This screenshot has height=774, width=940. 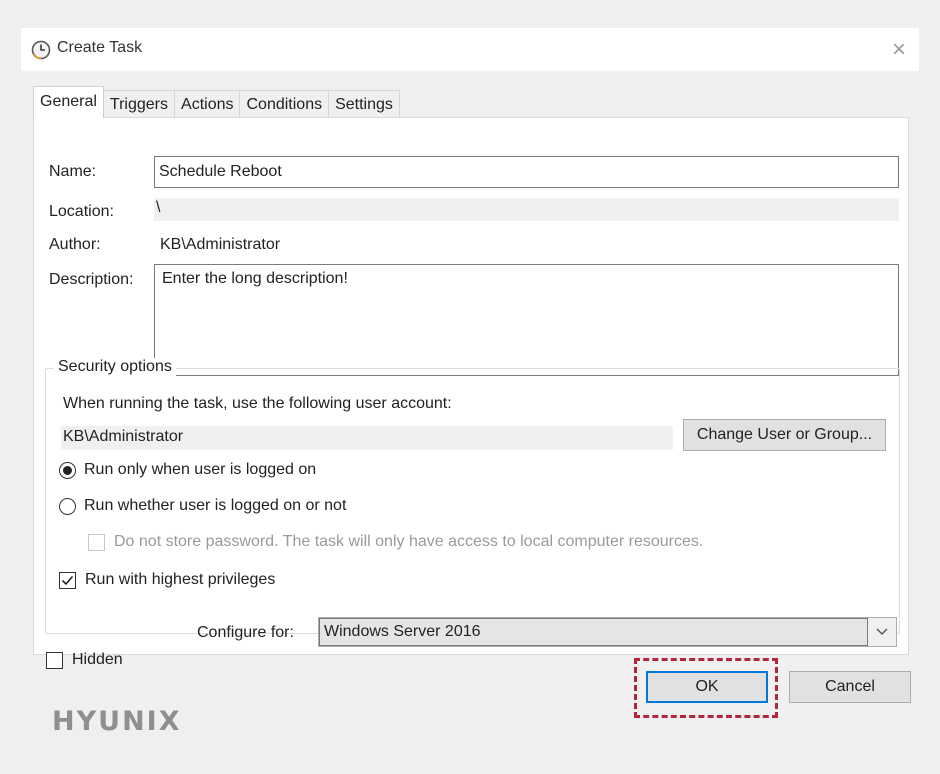 I want to click on radio-run-logged-on-label: Run only when user is logged on, so click(x=200, y=469).